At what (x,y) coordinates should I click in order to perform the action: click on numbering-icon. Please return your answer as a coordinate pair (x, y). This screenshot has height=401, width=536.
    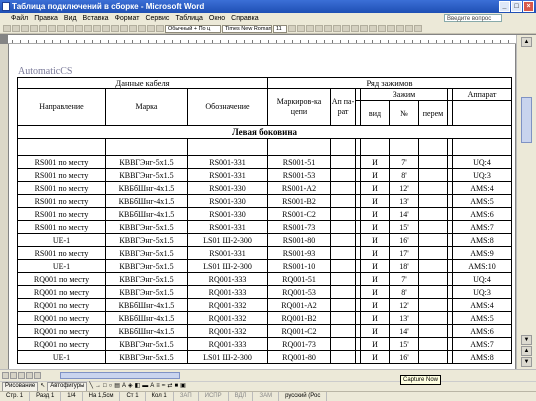
    Looking at the image, I should click on (364, 28).